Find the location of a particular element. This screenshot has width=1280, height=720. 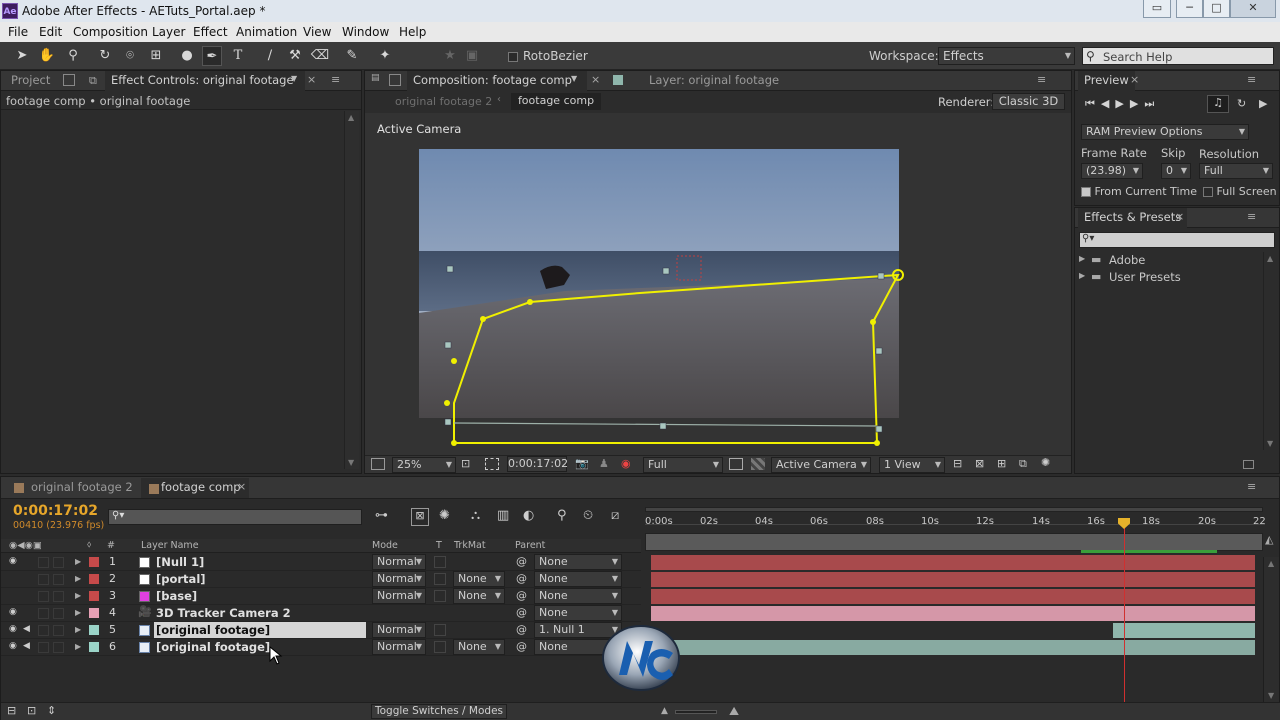

preview-resolution-select: Full ▼ is located at coordinates (1236, 171).